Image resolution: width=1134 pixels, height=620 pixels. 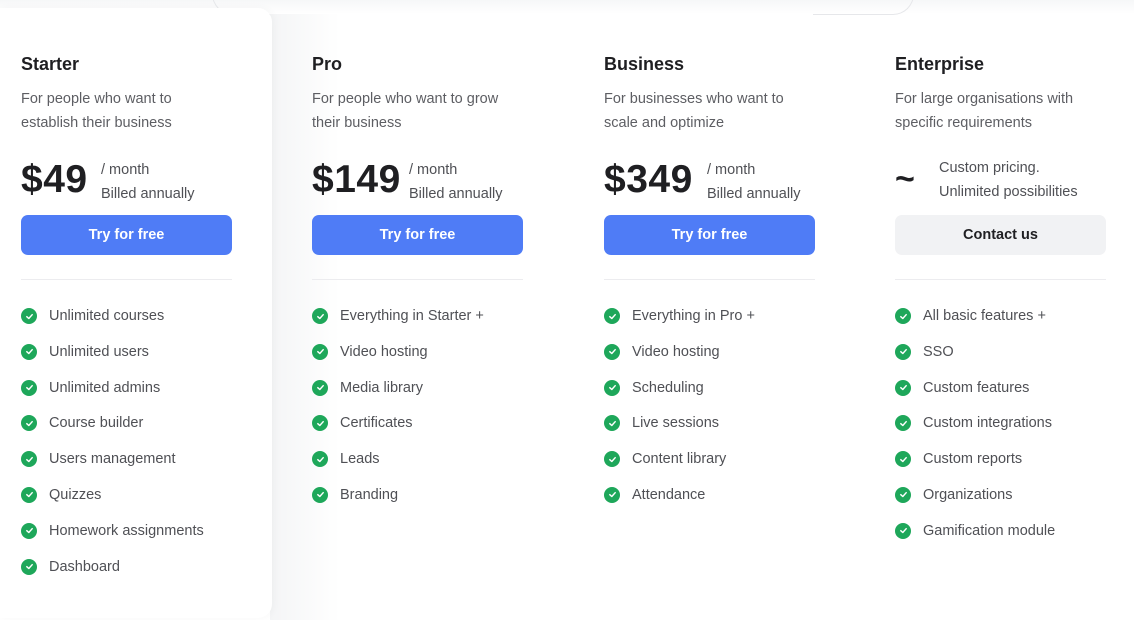 What do you see at coordinates (356, 179) in the screenshot?
I see `plan-price: $149` at bounding box center [356, 179].